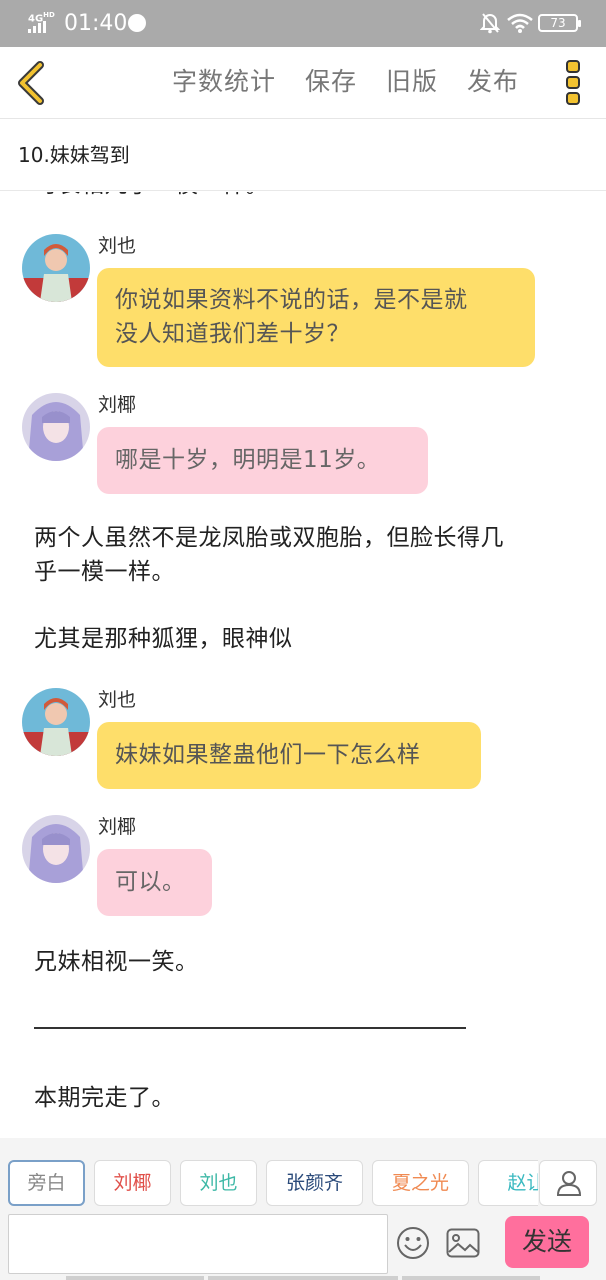 This screenshot has height=1280, width=606. Describe the element at coordinates (547, 1242) in the screenshot. I see `send-button: 发送` at that location.